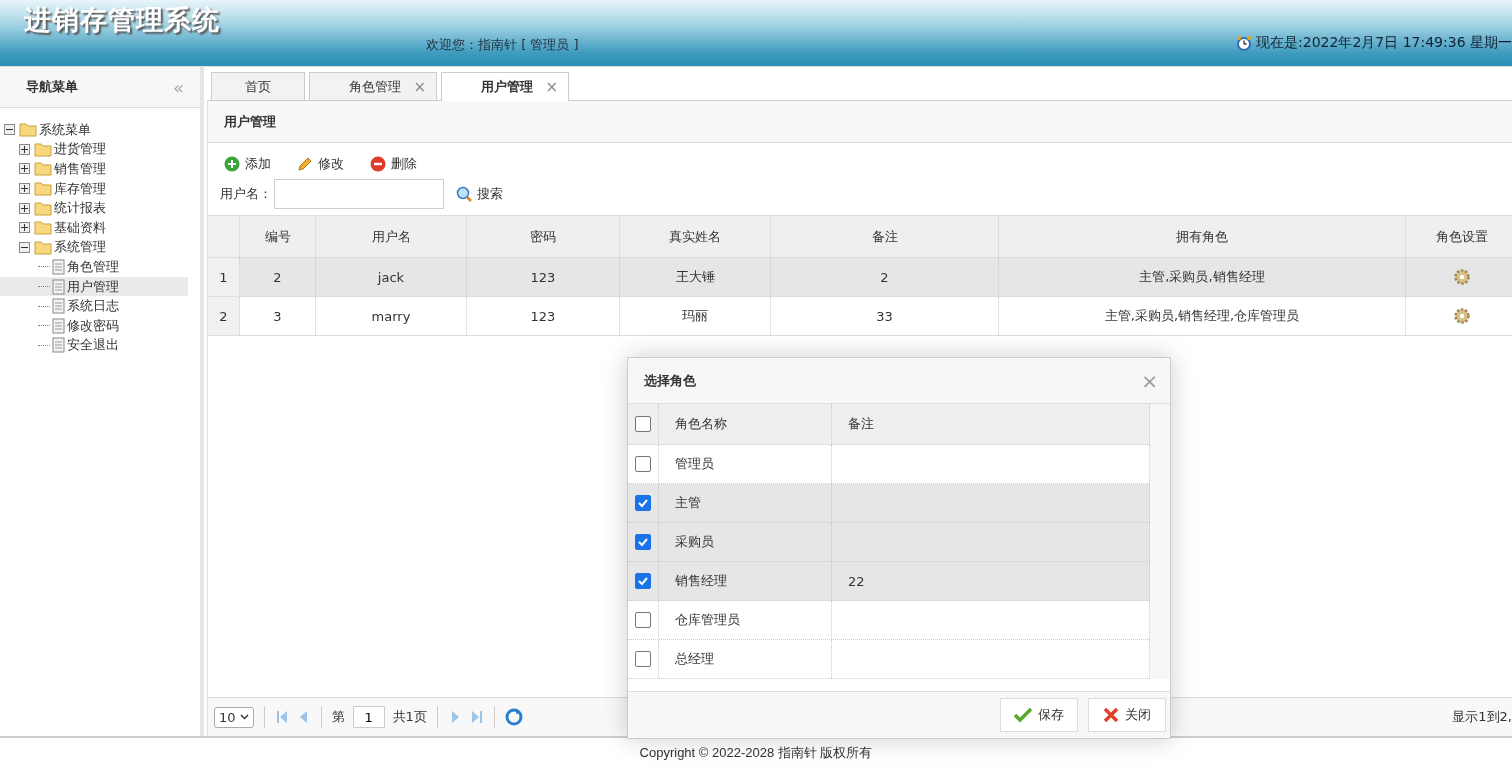 This screenshot has height=768, width=1512. What do you see at coordinates (391, 277) in the screenshot?
I see `table-cell: jack` at bounding box center [391, 277].